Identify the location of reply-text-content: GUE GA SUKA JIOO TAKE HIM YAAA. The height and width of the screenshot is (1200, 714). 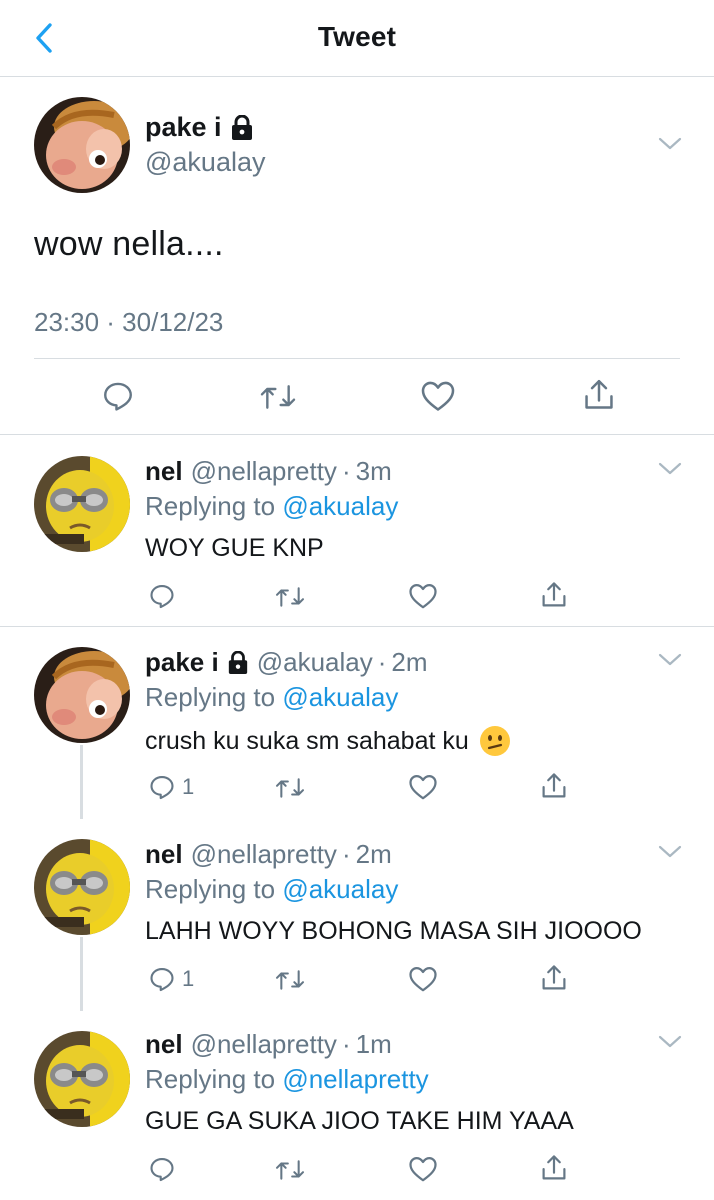
(359, 1121).